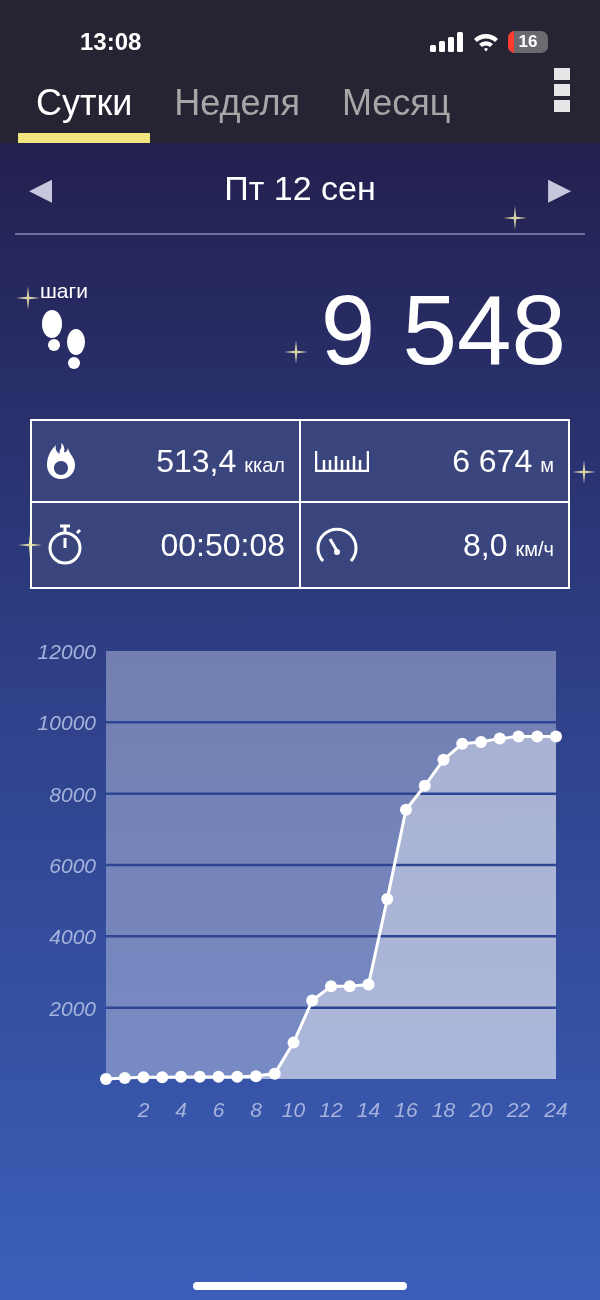  Describe the element at coordinates (64, 340) in the screenshot. I see `footprints-icon` at that location.